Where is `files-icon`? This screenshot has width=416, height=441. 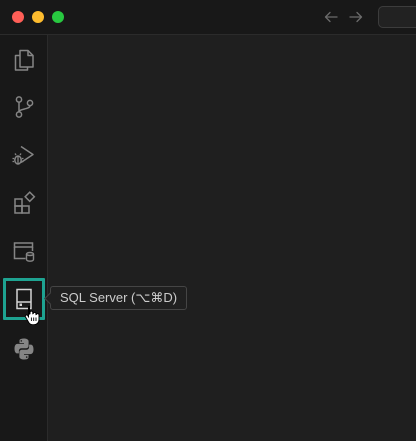 files-icon is located at coordinates (24, 60).